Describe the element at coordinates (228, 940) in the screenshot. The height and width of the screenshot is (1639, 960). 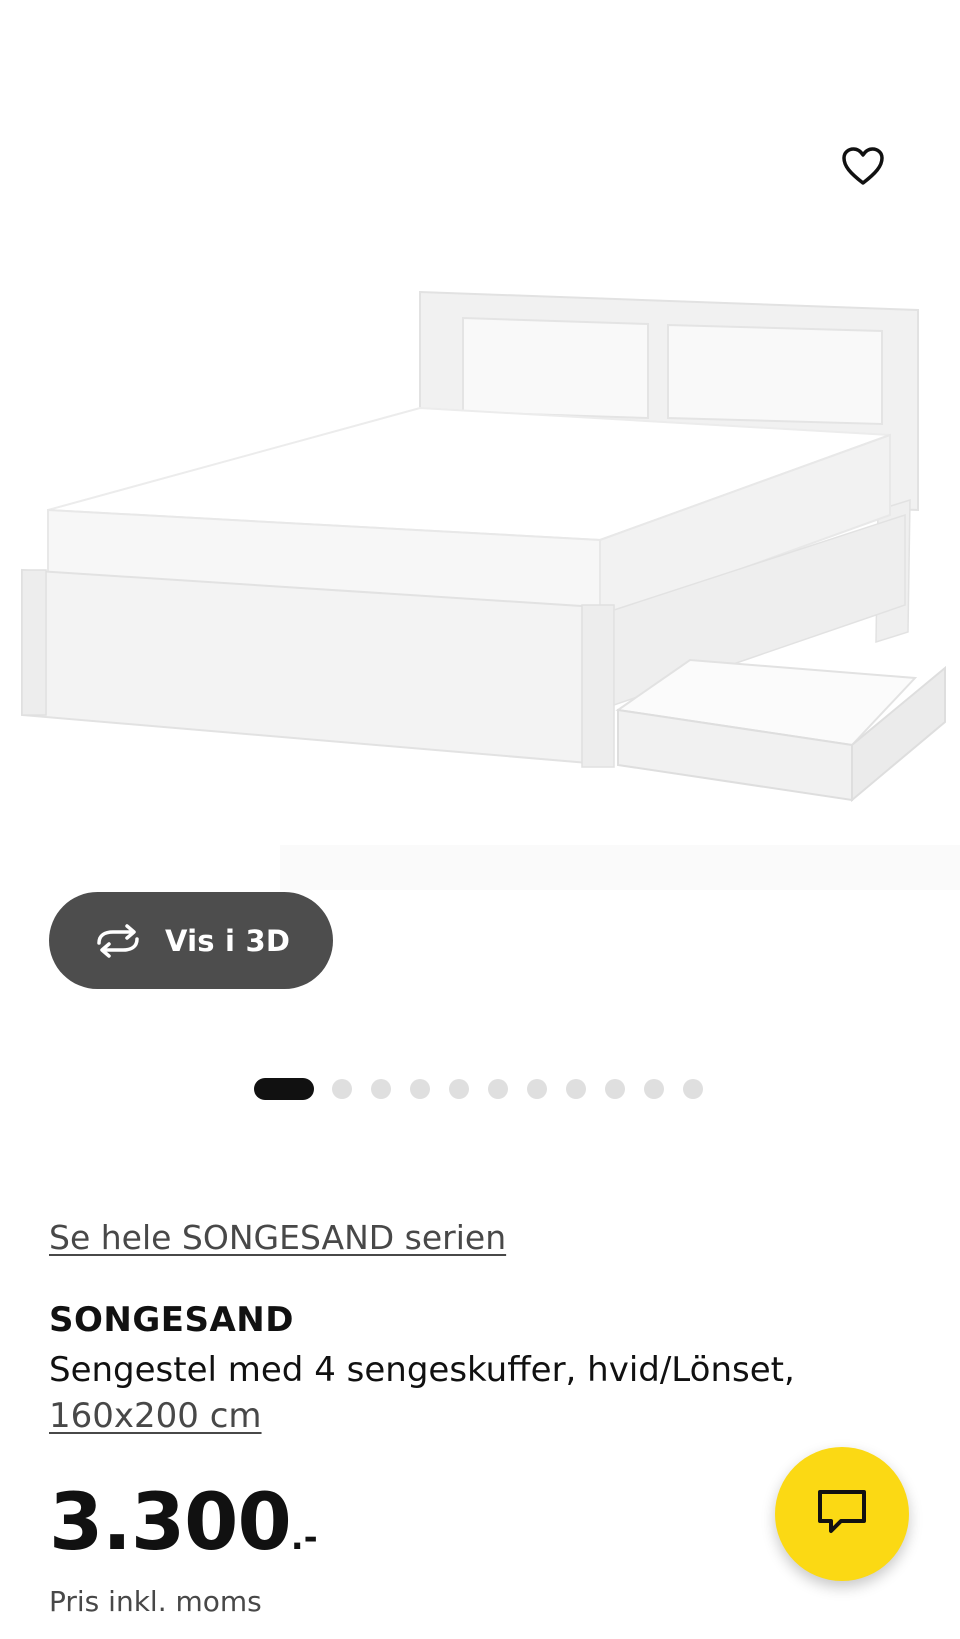
I see `view-in-3d-label: Vis i 3D` at that location.